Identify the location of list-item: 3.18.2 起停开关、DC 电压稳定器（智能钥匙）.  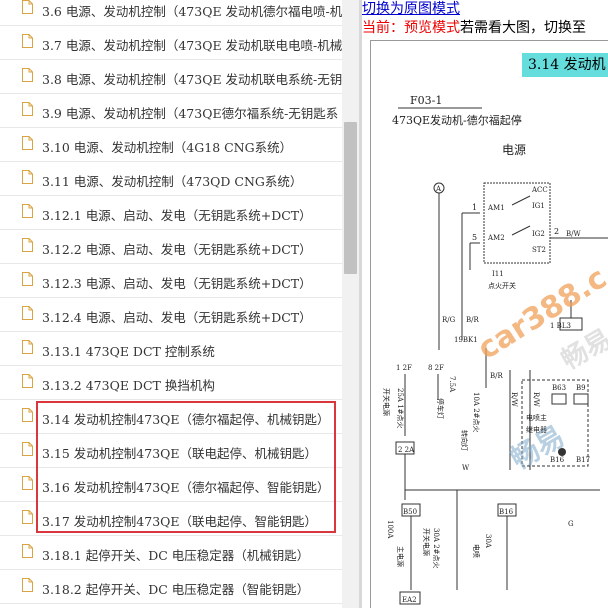
(171, 587).